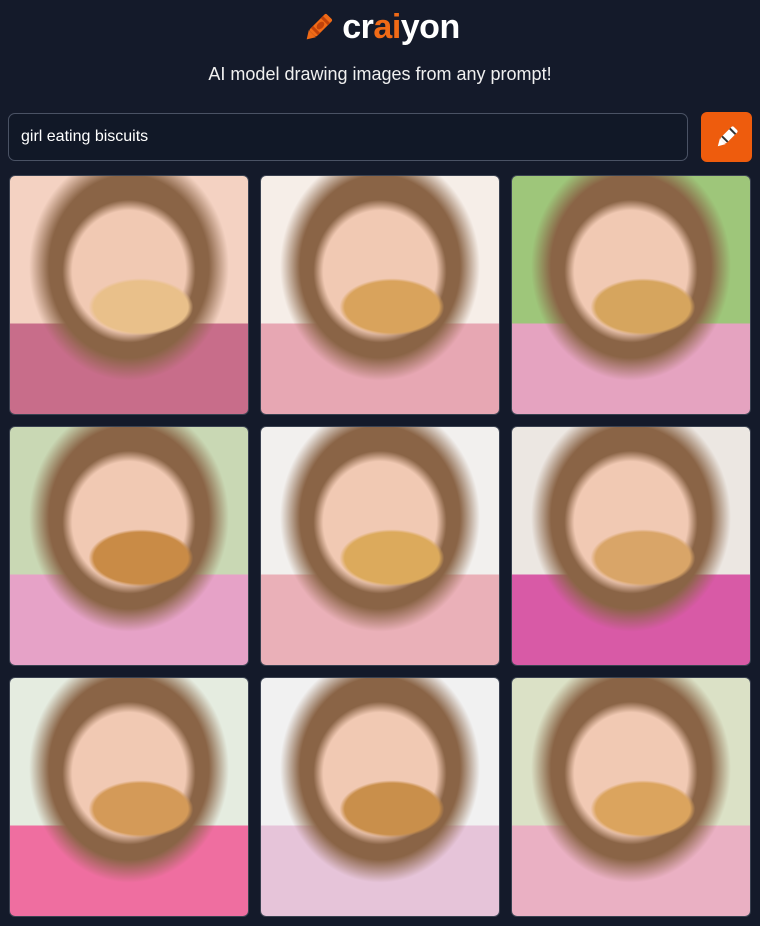  Describe the element at coordinates (348, 137) in the screenshot. I see `prompt-input` at that location.